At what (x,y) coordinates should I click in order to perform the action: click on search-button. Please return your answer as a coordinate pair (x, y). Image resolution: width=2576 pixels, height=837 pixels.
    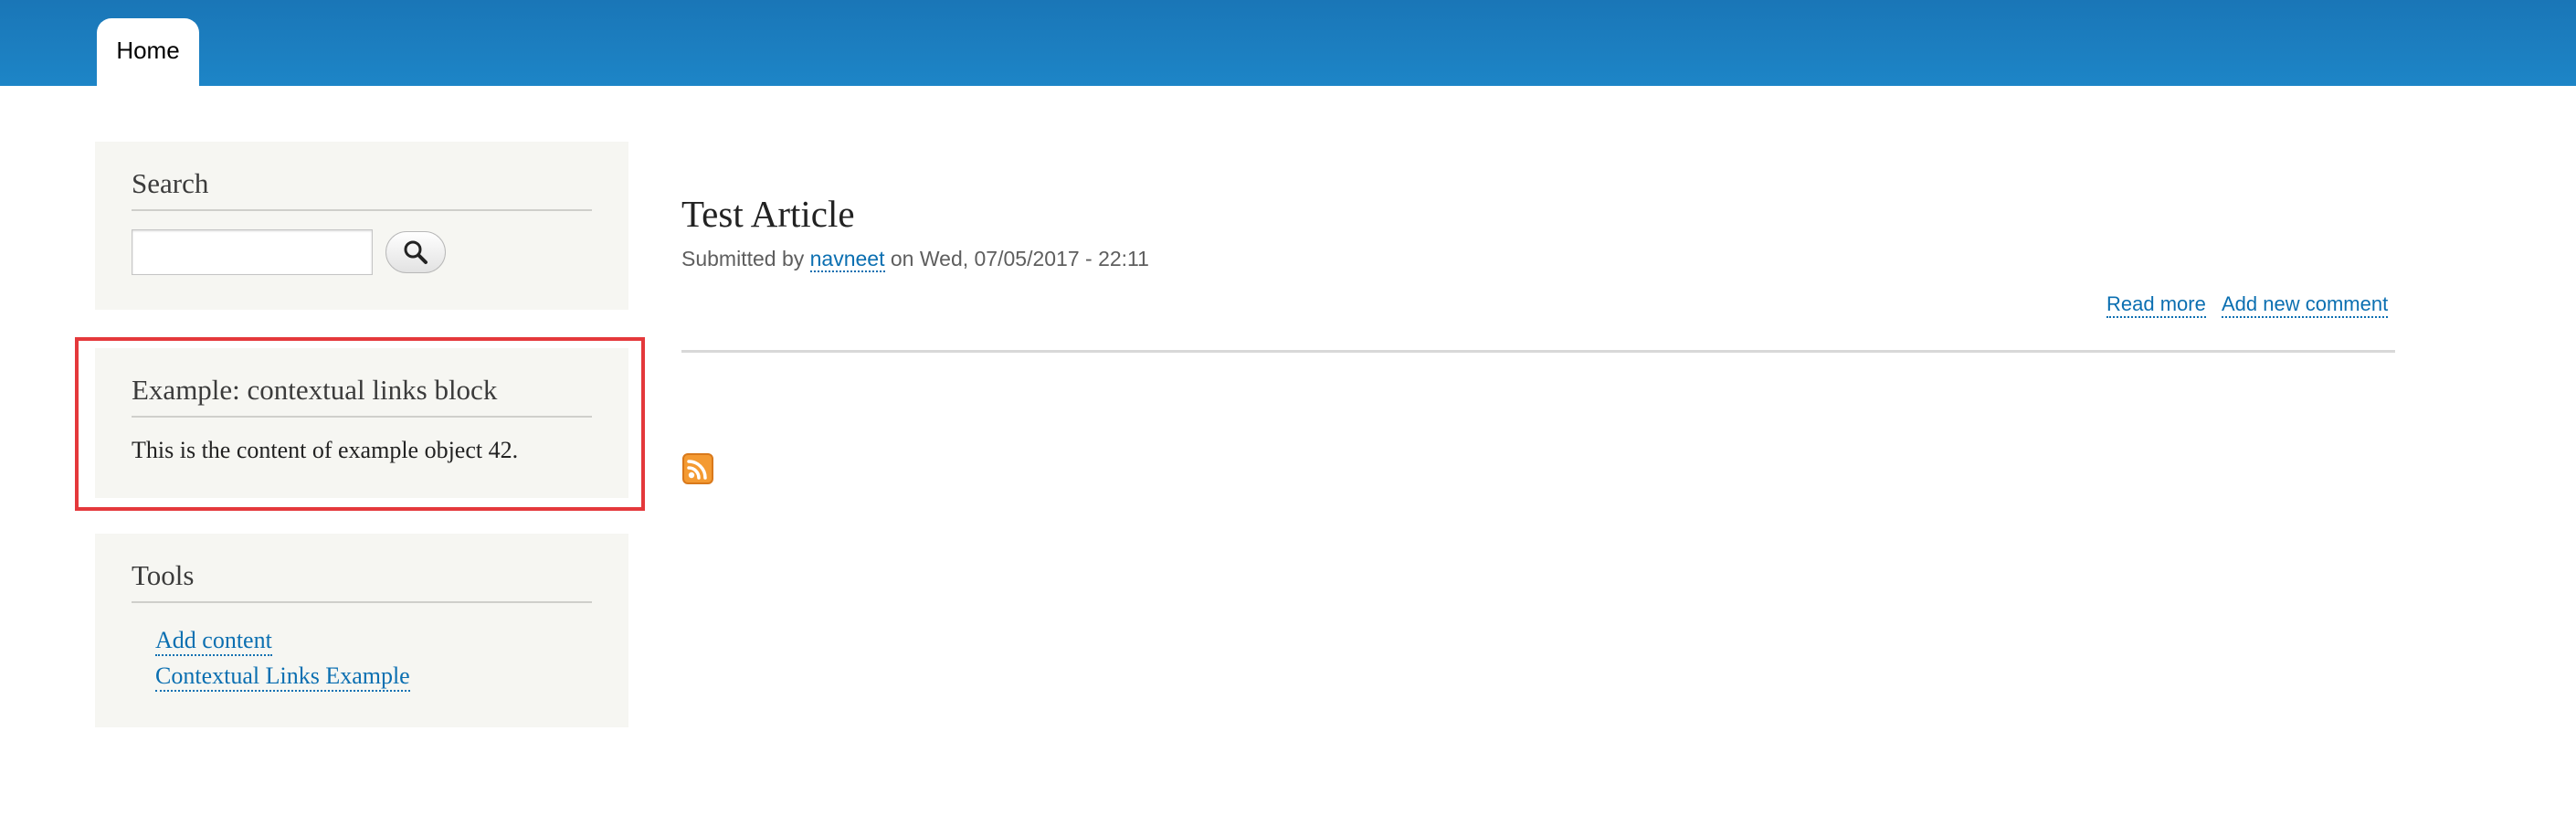
    Looking at the image, I should click on (415, 252).